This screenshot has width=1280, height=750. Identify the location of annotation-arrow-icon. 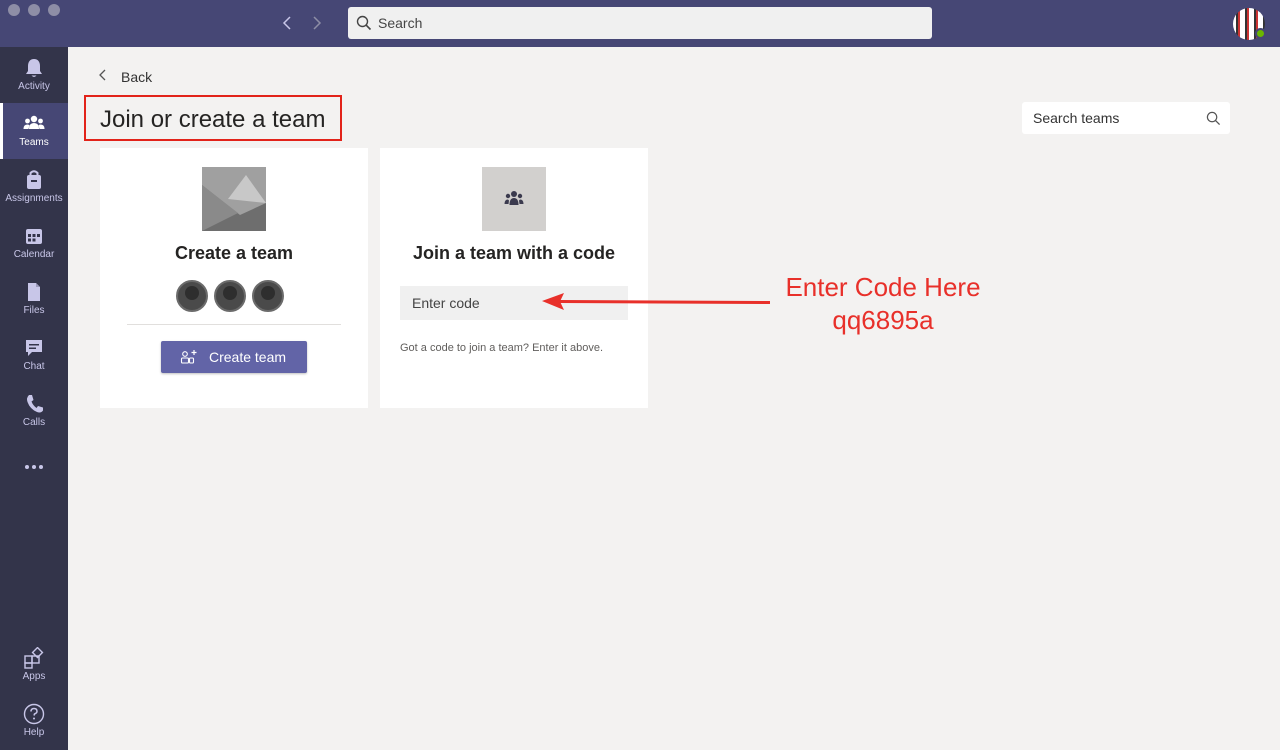
(656, 301).